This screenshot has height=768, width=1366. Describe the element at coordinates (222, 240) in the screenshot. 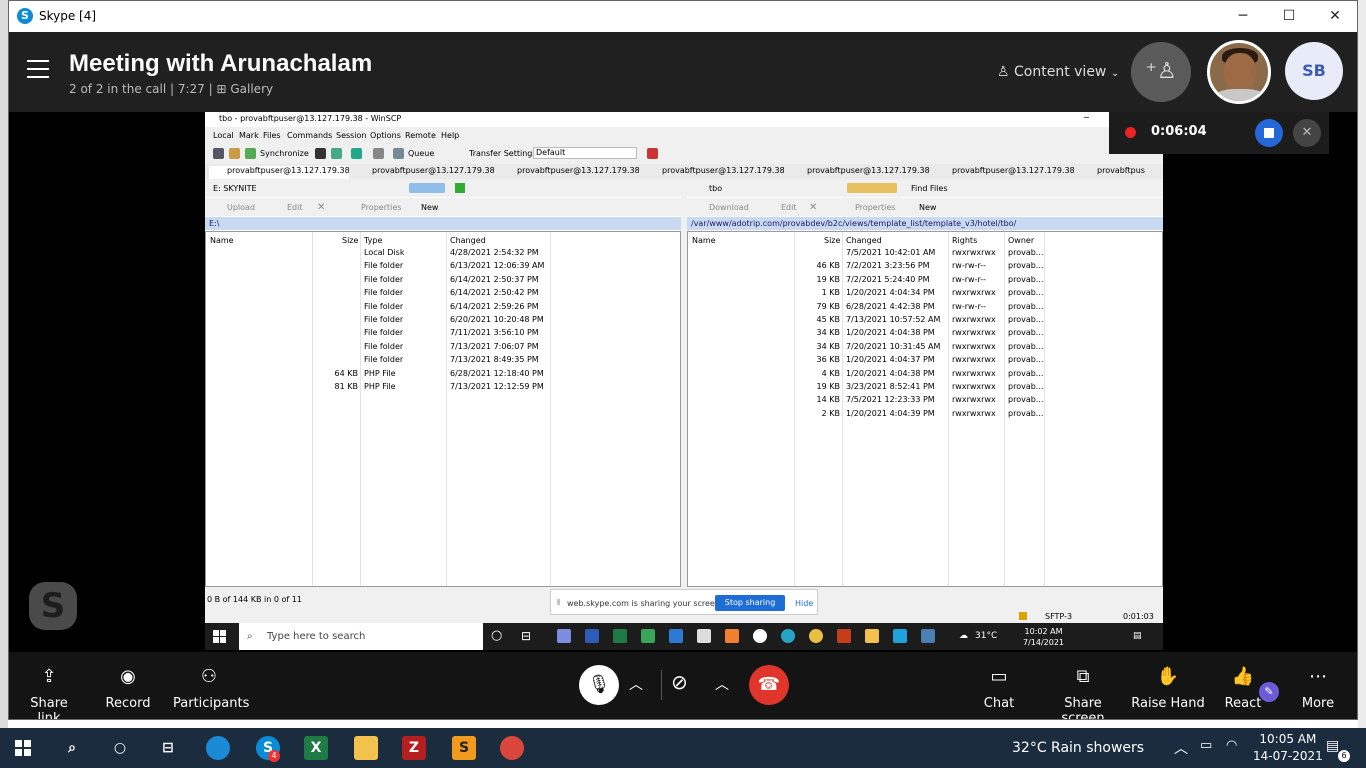

I see `col-name: Name` at that location.